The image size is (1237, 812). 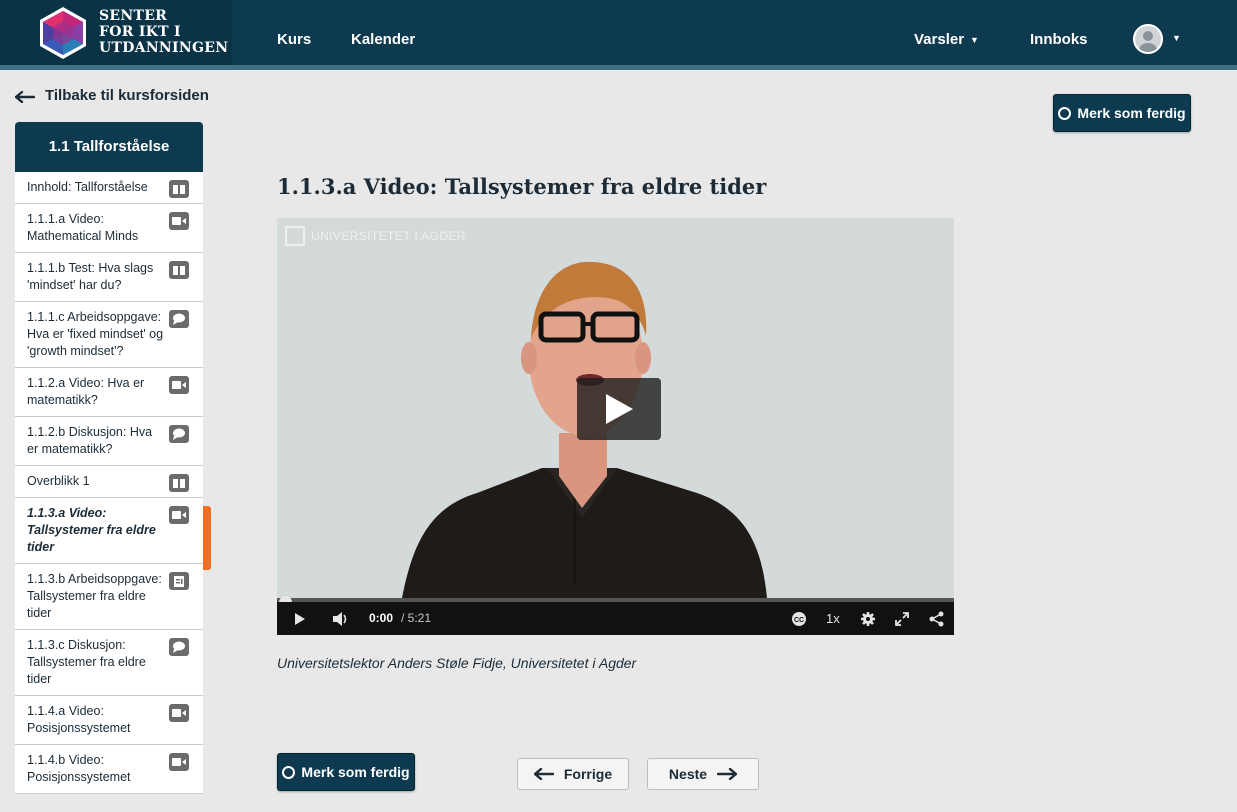 I want to click on back-link-label: Tilbake til kursforsiden, so click(x=127, y=95).